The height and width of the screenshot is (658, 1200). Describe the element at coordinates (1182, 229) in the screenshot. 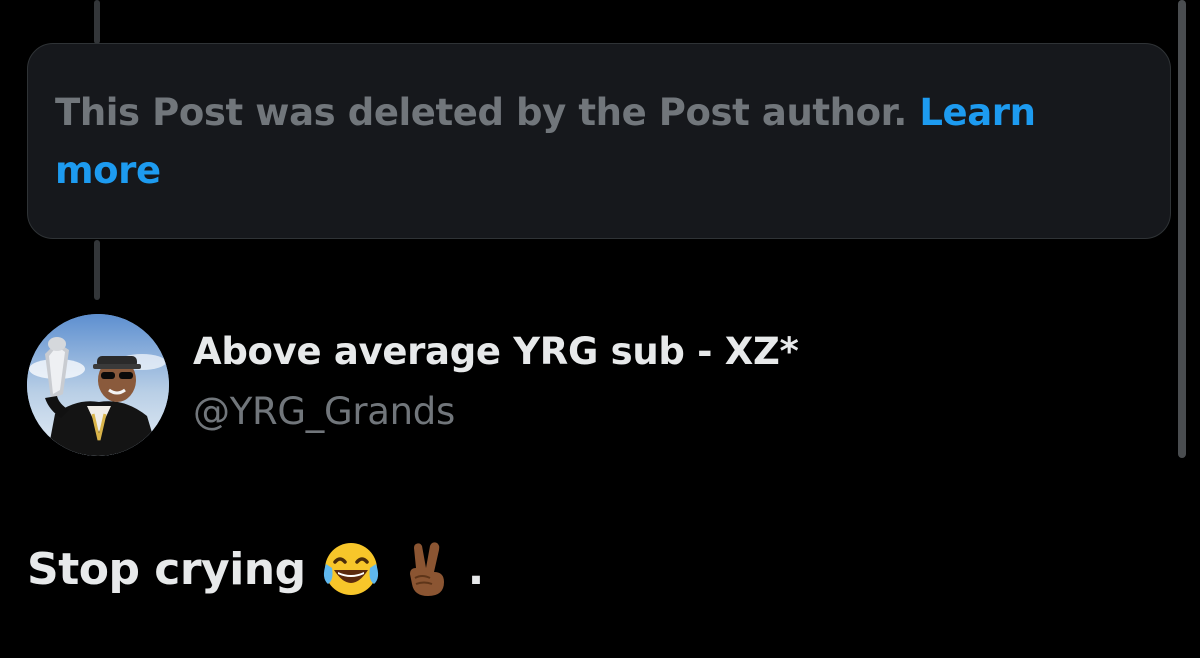

I see `scrollbar` at that location.